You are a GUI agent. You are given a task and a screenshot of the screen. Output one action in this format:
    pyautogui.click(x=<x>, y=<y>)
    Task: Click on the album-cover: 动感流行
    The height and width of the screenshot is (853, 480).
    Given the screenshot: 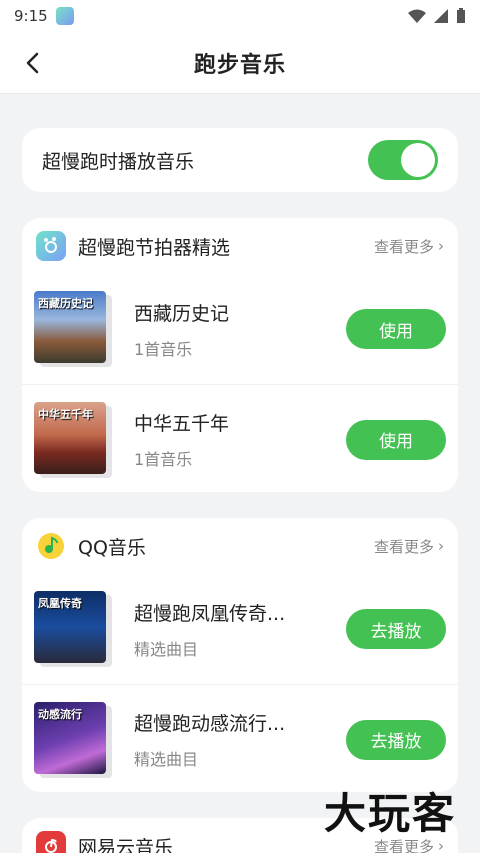 What is the action you would take?
    pyautogui.click(x=70, y=737)
    